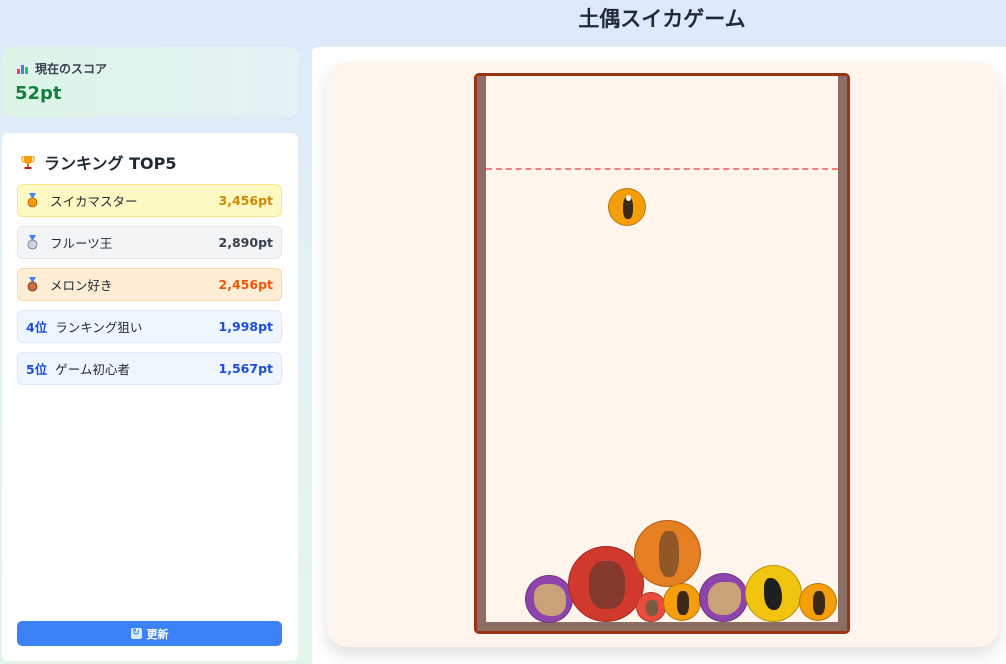 The height and width of the screenshot is (664, 1006). Describe the element at coordinates (842, 353) in the screenshot. I see `right-wall` at that location.